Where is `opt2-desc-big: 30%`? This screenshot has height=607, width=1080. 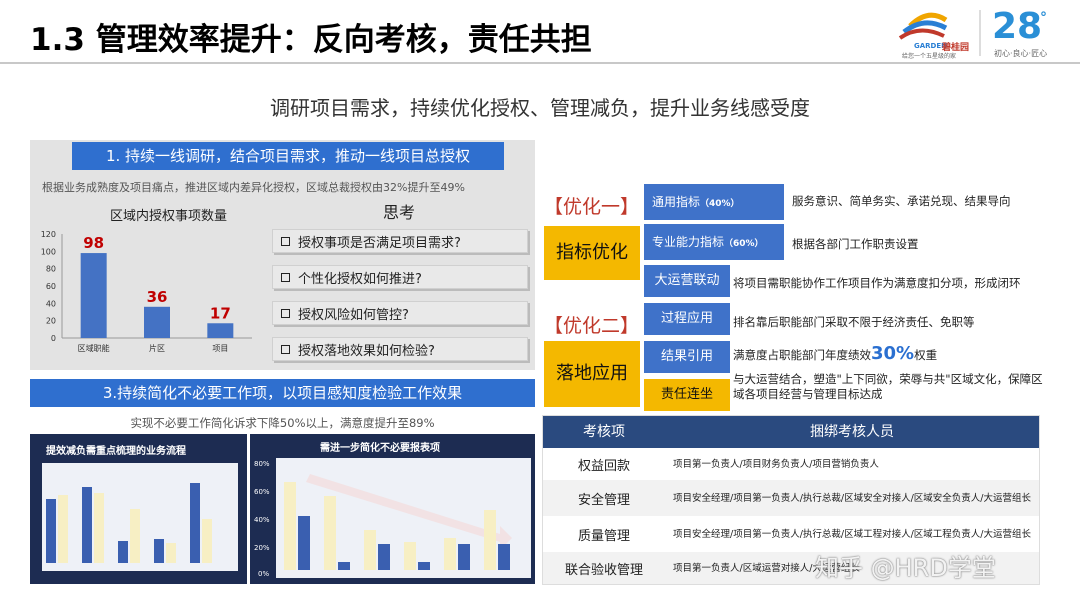 opt2-desc-big: 30% is located at coordinates (893, 353).